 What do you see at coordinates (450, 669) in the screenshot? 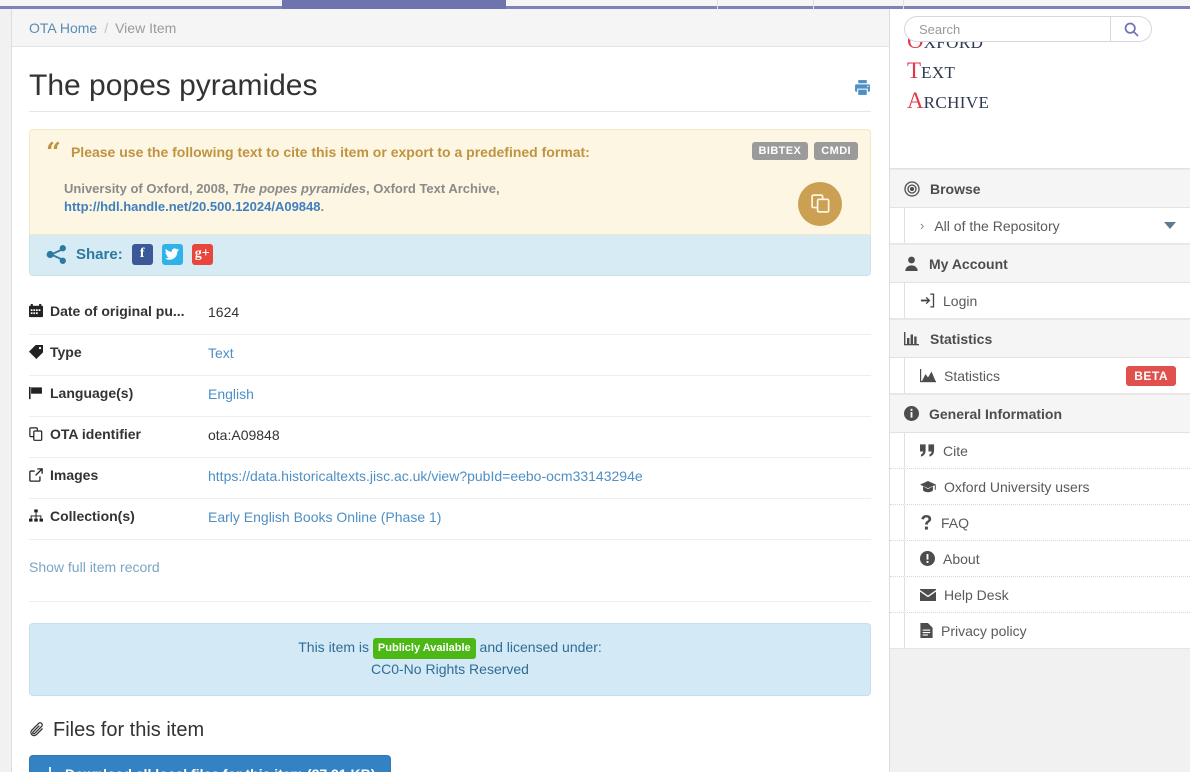
I see `license-name-link: CC0-No Rights Reserved` at bounding box center [450, 669].